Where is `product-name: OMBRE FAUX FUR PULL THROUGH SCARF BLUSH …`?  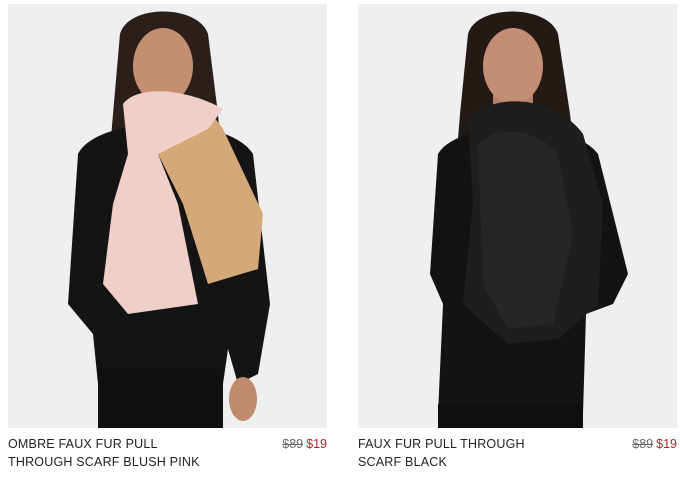
product-name: OMBRE FAUX FUR PULL THROUGH SCARF BLUSH … is located at coordinates (110, 453).